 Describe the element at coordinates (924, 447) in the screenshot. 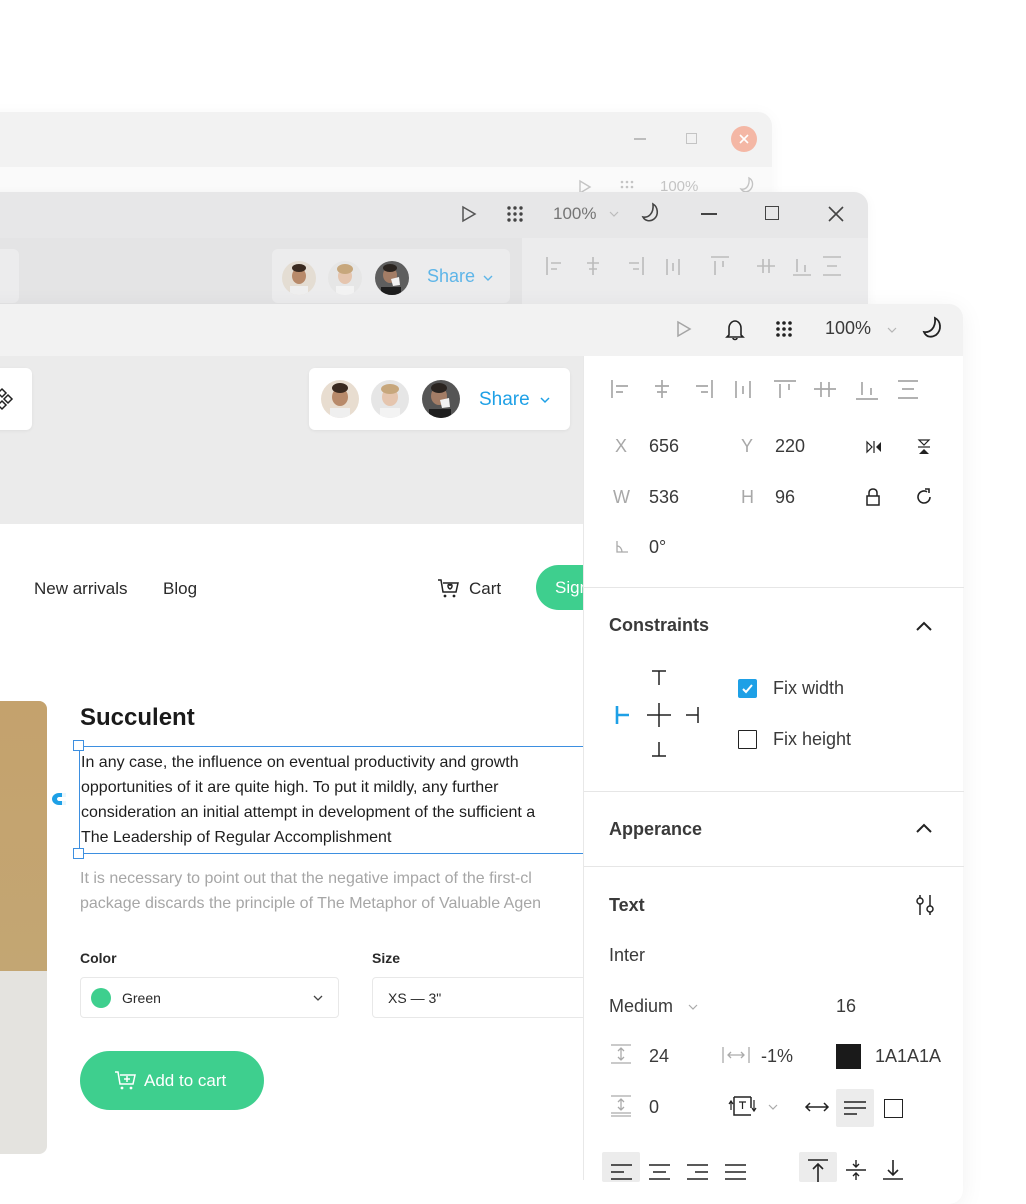

I see `flip-vertical-icon` at that location.